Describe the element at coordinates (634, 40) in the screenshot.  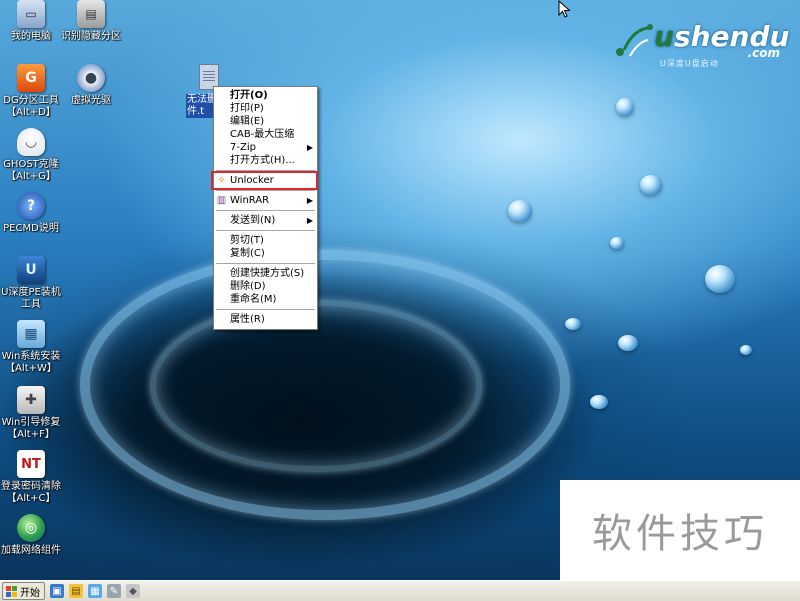
I see `logo-swirl-icon` at that location.